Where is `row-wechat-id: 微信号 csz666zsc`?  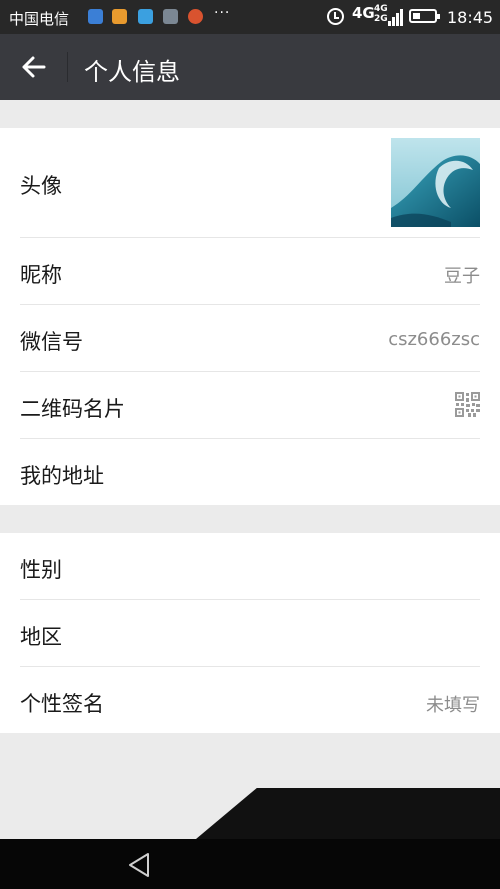
row-wechat-id: 微信号 csz666zsc is located at coordinates (250, 338).